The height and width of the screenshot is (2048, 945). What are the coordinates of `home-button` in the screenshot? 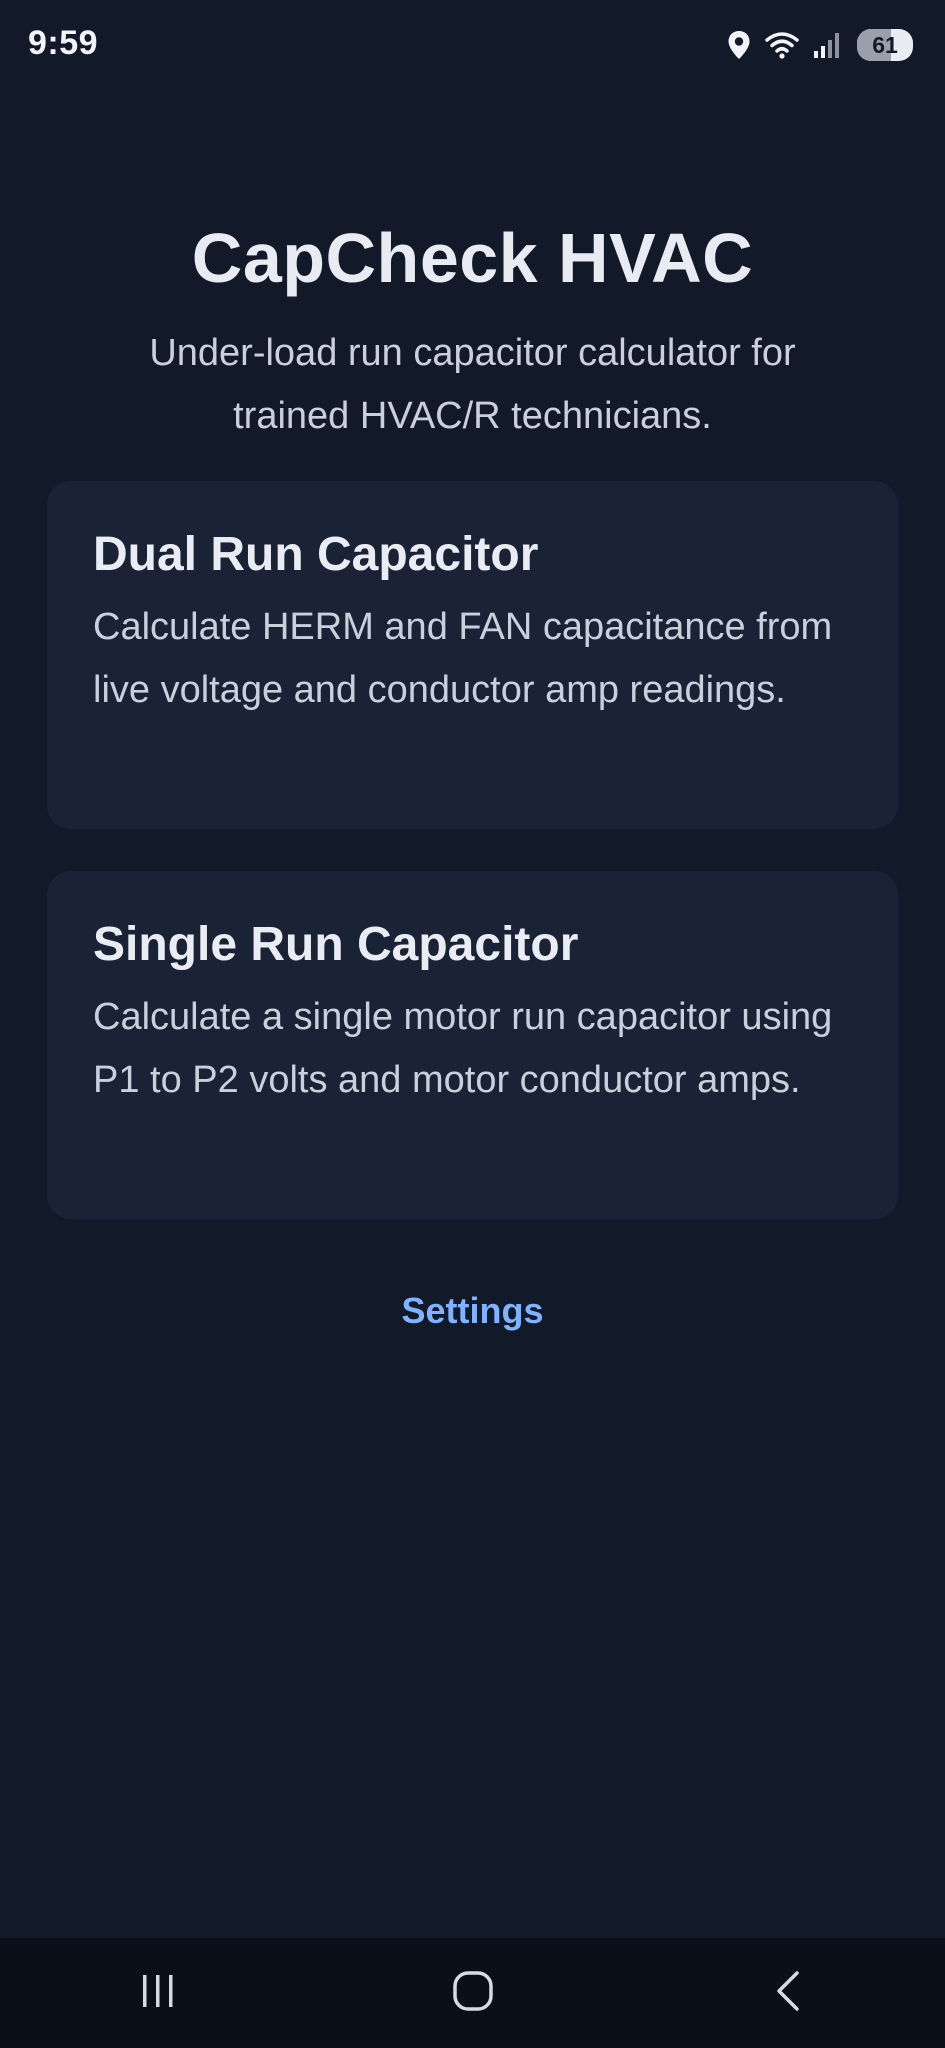 It's located at (473, 1993).